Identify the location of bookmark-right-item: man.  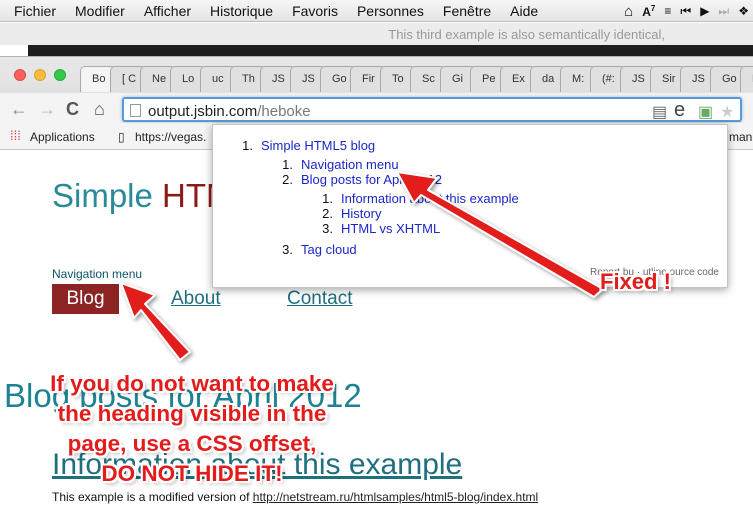
(740, 137).